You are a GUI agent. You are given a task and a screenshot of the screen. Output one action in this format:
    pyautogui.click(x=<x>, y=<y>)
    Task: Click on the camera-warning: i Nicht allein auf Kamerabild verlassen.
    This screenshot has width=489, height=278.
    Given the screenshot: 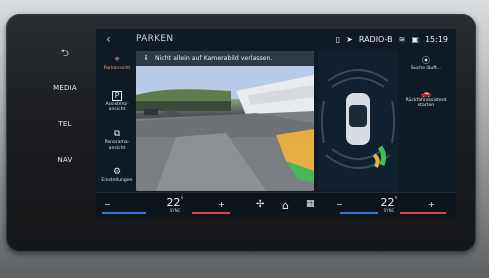 What is the action you would take?
    pyautogui.click(x=225, y=58)
    